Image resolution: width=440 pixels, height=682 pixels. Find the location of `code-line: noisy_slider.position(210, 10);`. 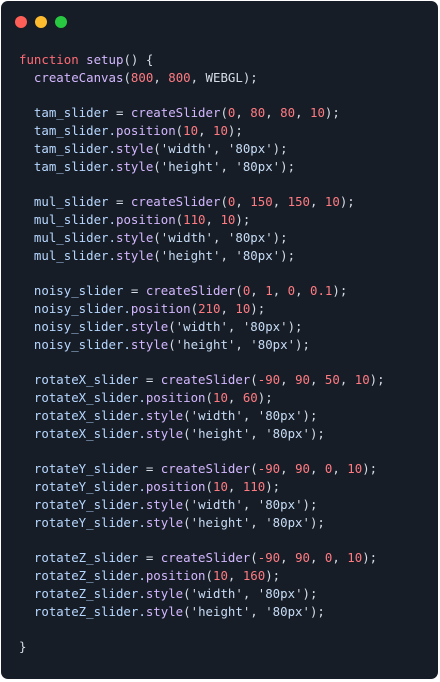

code-line: noisy_slider.position(210, 10); is located at coordinates (142, 309).